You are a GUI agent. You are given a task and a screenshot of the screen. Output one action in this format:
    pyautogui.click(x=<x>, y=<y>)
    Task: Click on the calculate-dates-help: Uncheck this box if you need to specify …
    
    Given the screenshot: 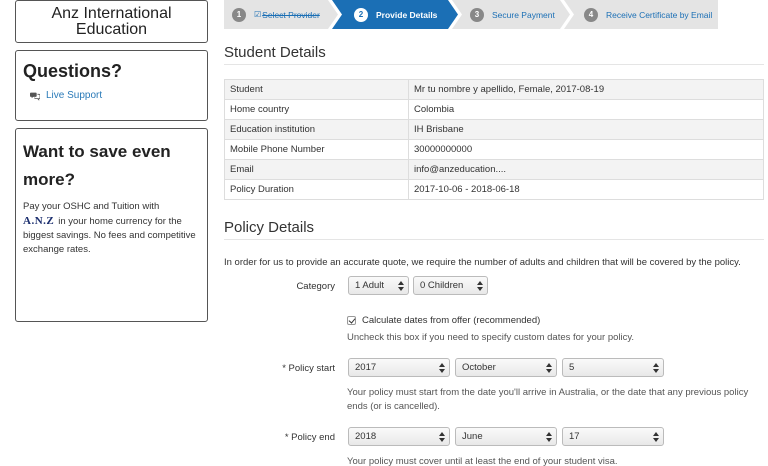 What is the action you would take?
    pyautogui.click(x=491, y=337)
    